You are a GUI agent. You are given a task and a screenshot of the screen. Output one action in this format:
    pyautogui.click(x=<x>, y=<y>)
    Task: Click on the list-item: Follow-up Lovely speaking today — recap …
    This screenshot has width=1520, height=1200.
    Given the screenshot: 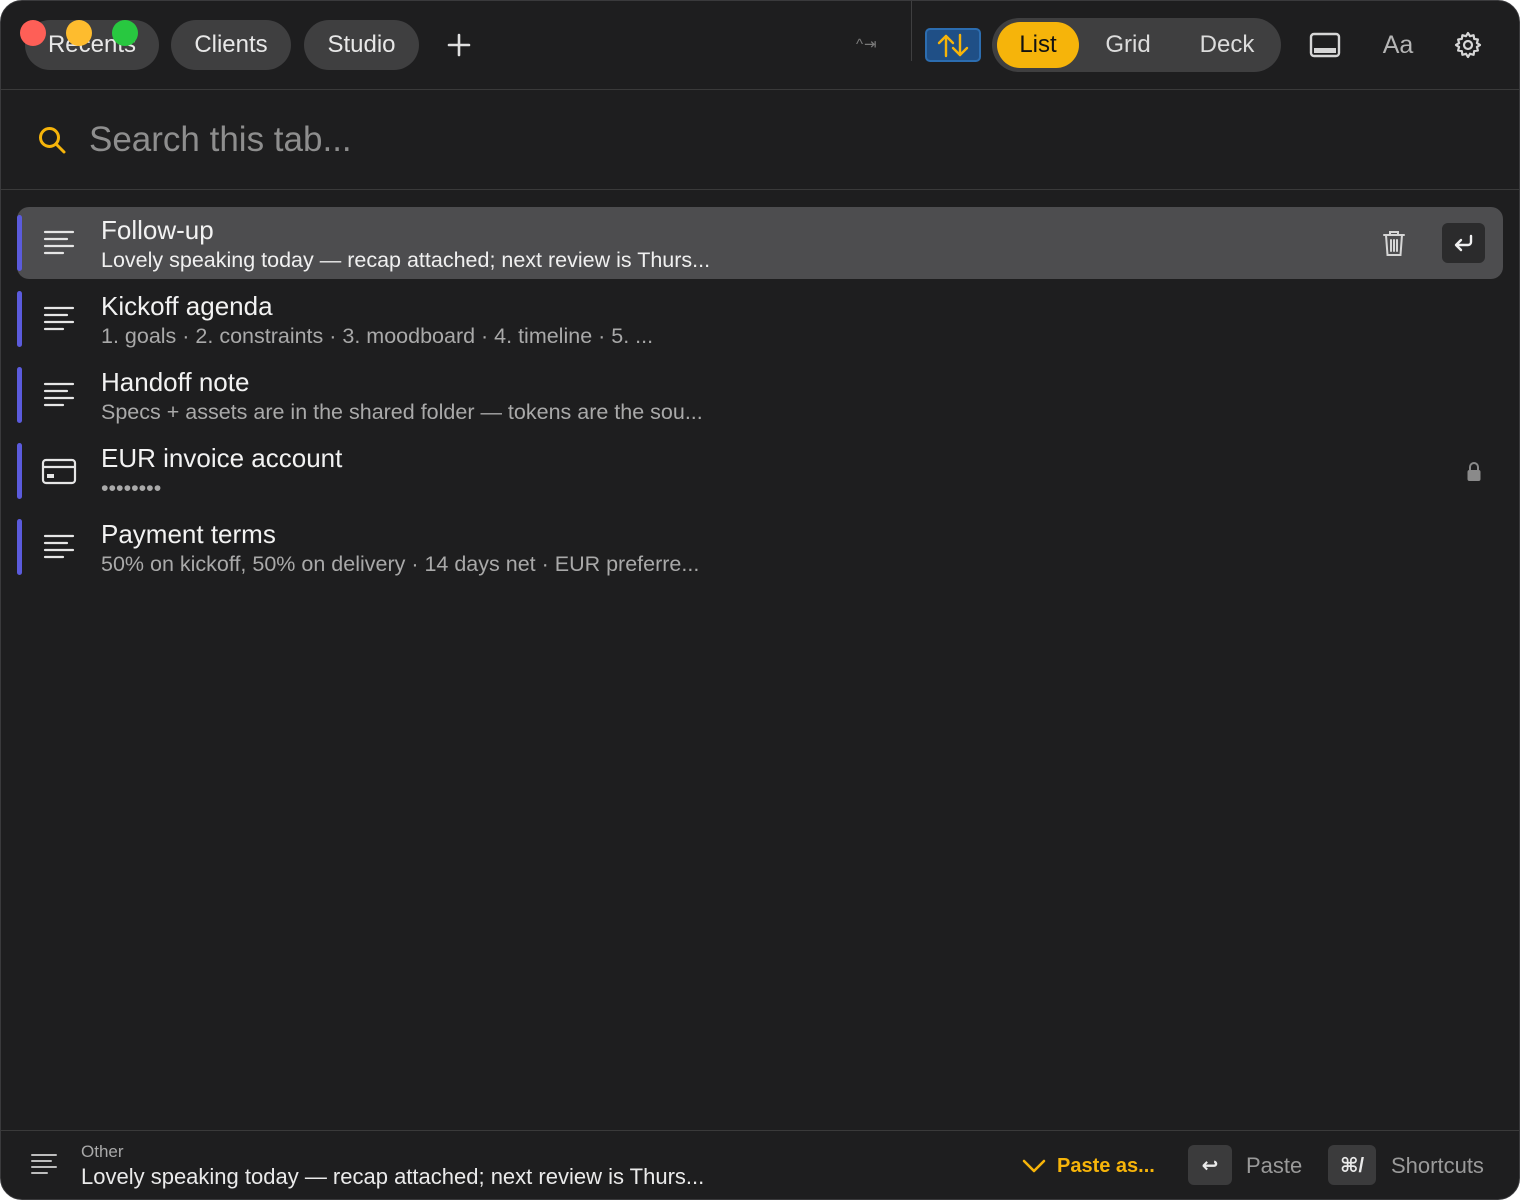 What is the action you would take?
    pyautogui.click(x=760, y=243)
    